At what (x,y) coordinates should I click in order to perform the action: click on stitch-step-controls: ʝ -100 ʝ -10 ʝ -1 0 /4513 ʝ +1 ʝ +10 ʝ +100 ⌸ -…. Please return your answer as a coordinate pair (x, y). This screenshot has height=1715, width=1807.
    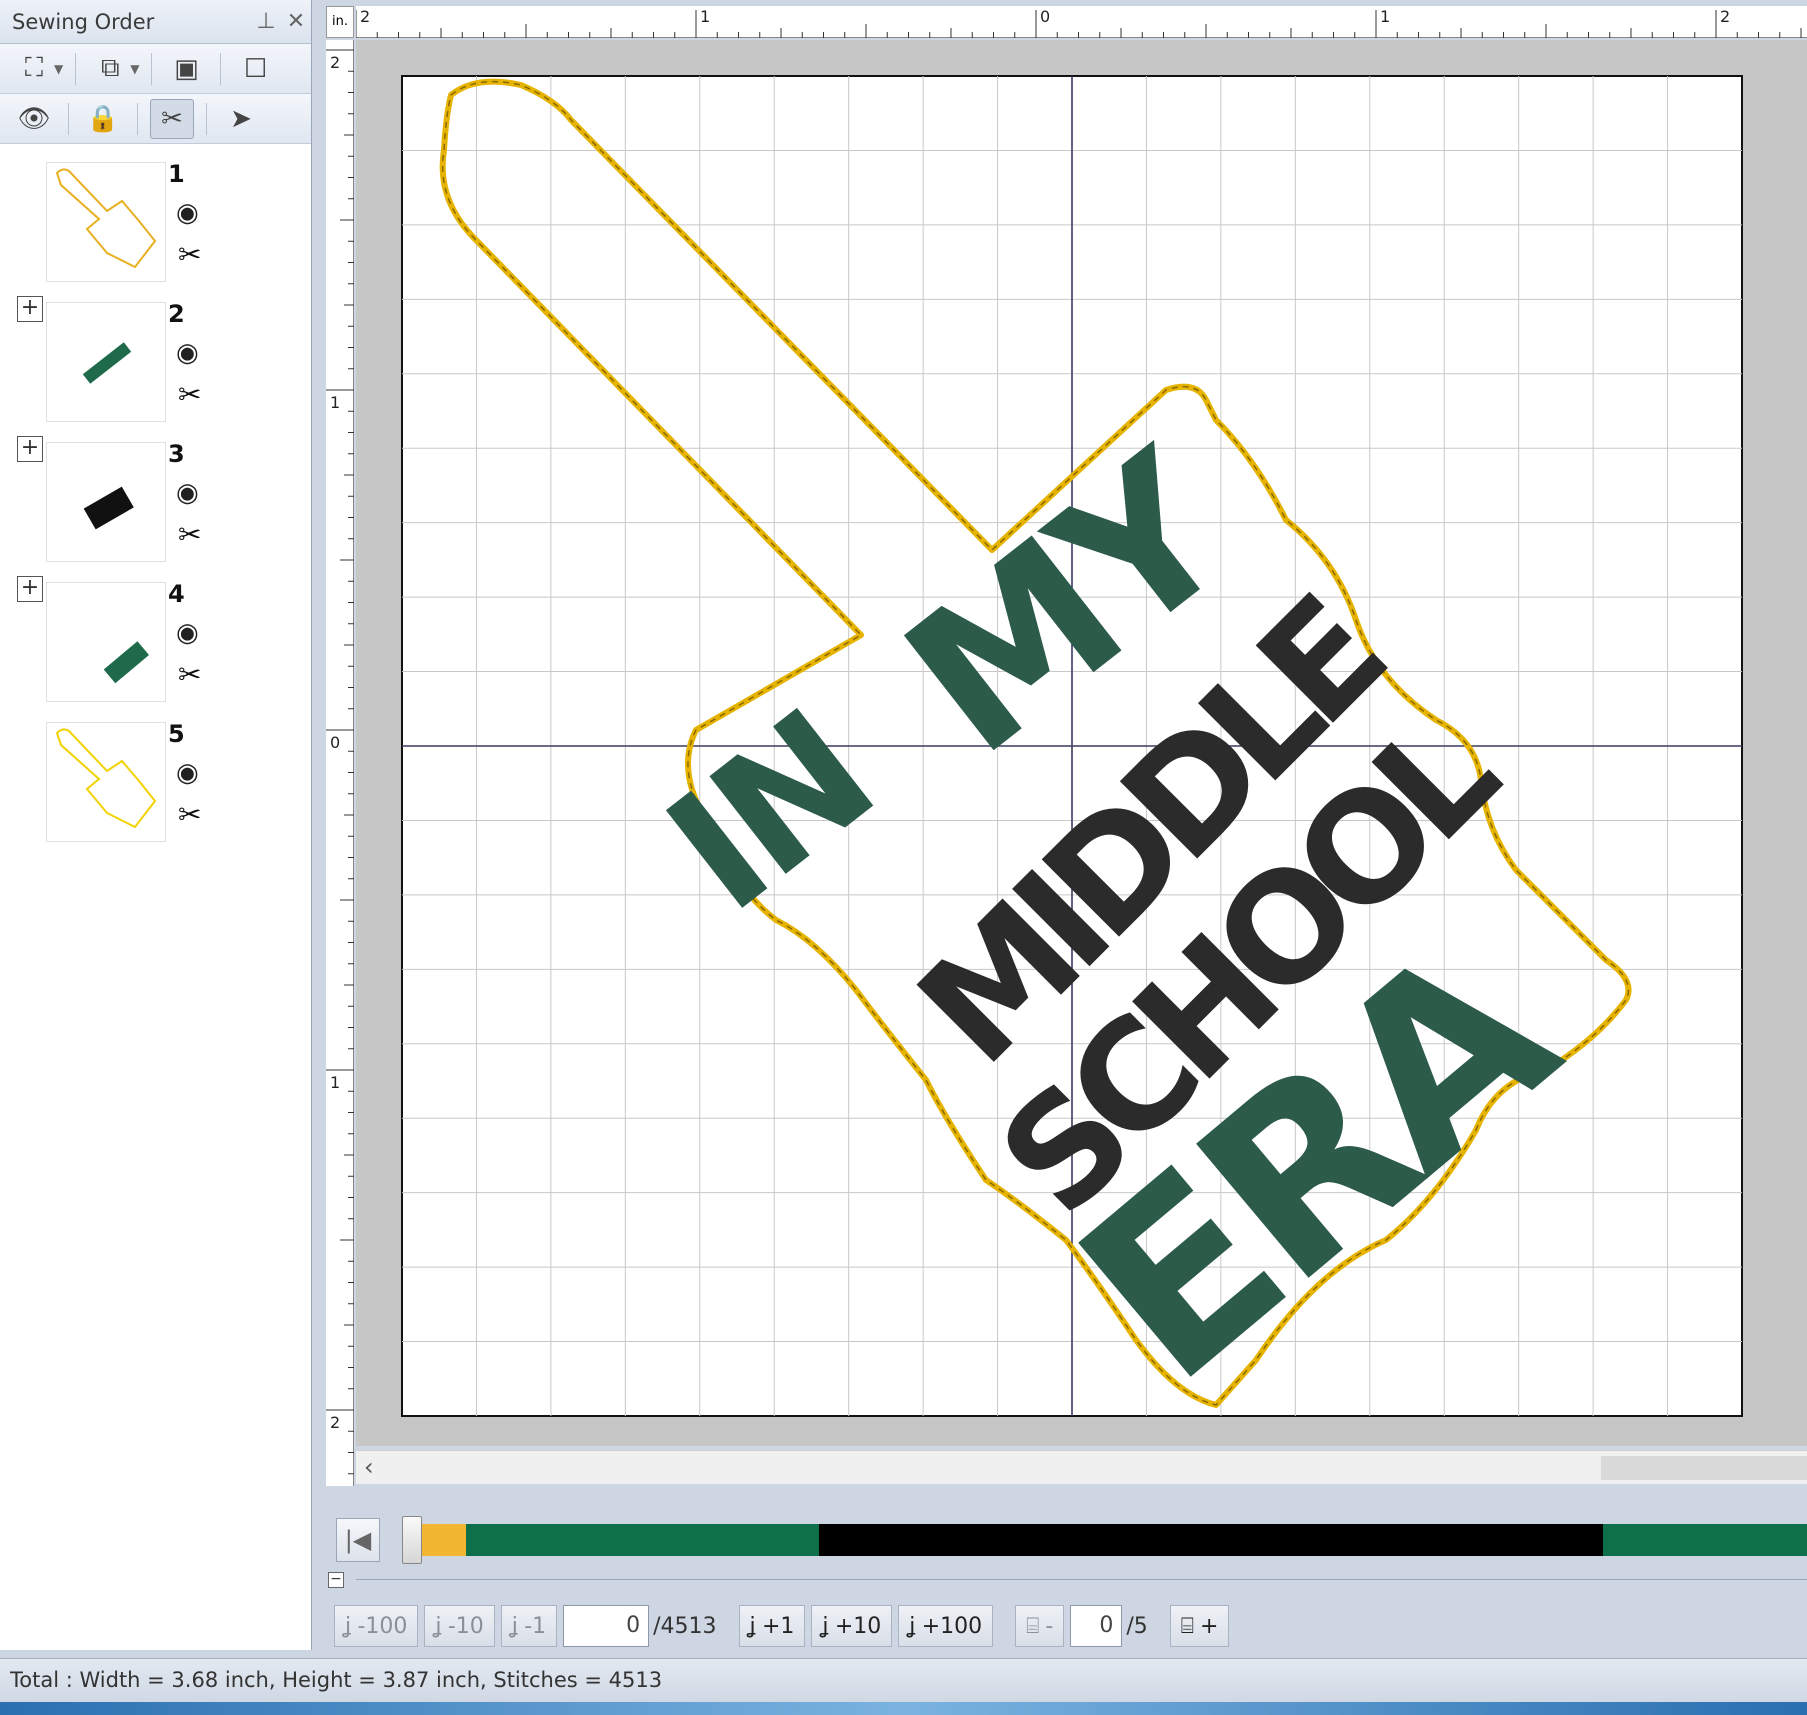
    Looking at the image, I should click on (784, 1626).